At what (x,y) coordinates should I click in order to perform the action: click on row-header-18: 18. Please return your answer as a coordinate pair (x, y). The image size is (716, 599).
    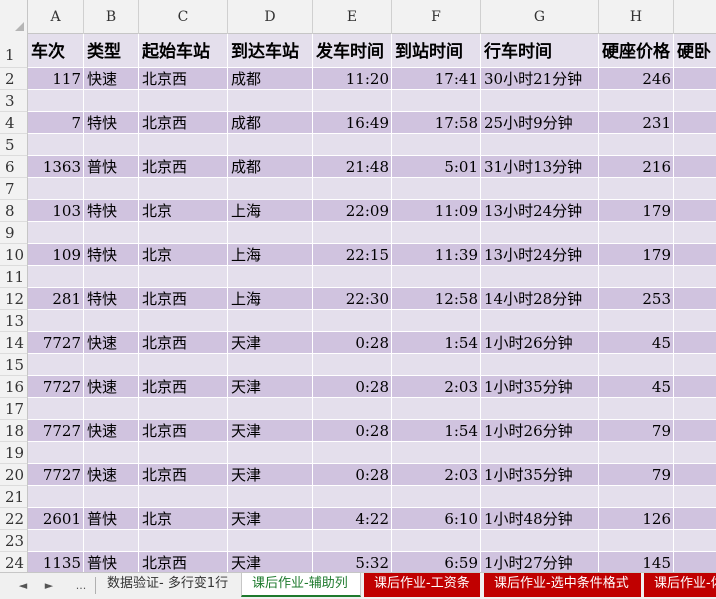
    Looking at the image, I should click on (14, 431).